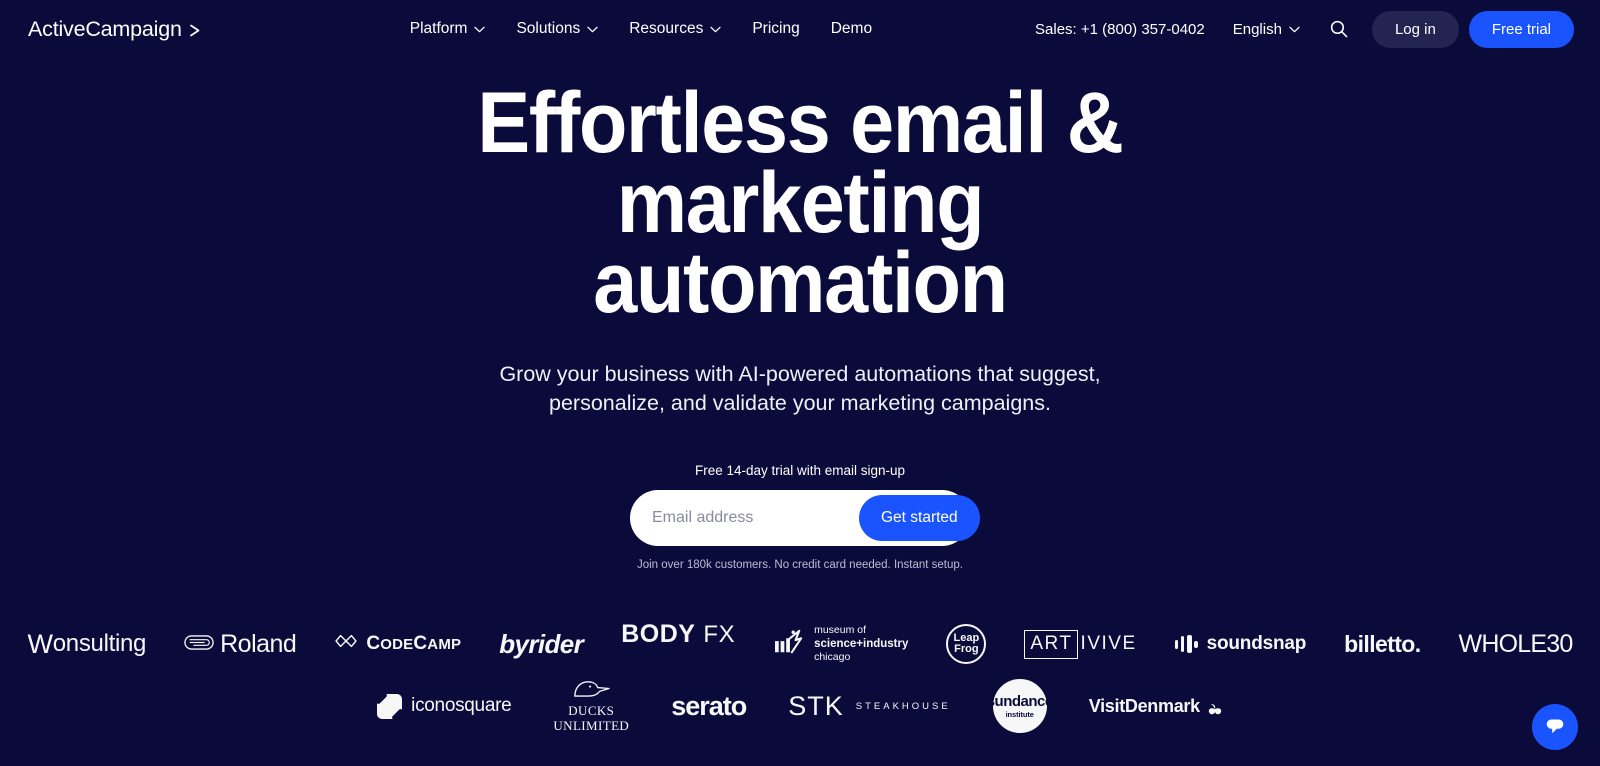 The image size is (1600, 766). I want to click on codecamp-mark-icon, so click(346, 644).